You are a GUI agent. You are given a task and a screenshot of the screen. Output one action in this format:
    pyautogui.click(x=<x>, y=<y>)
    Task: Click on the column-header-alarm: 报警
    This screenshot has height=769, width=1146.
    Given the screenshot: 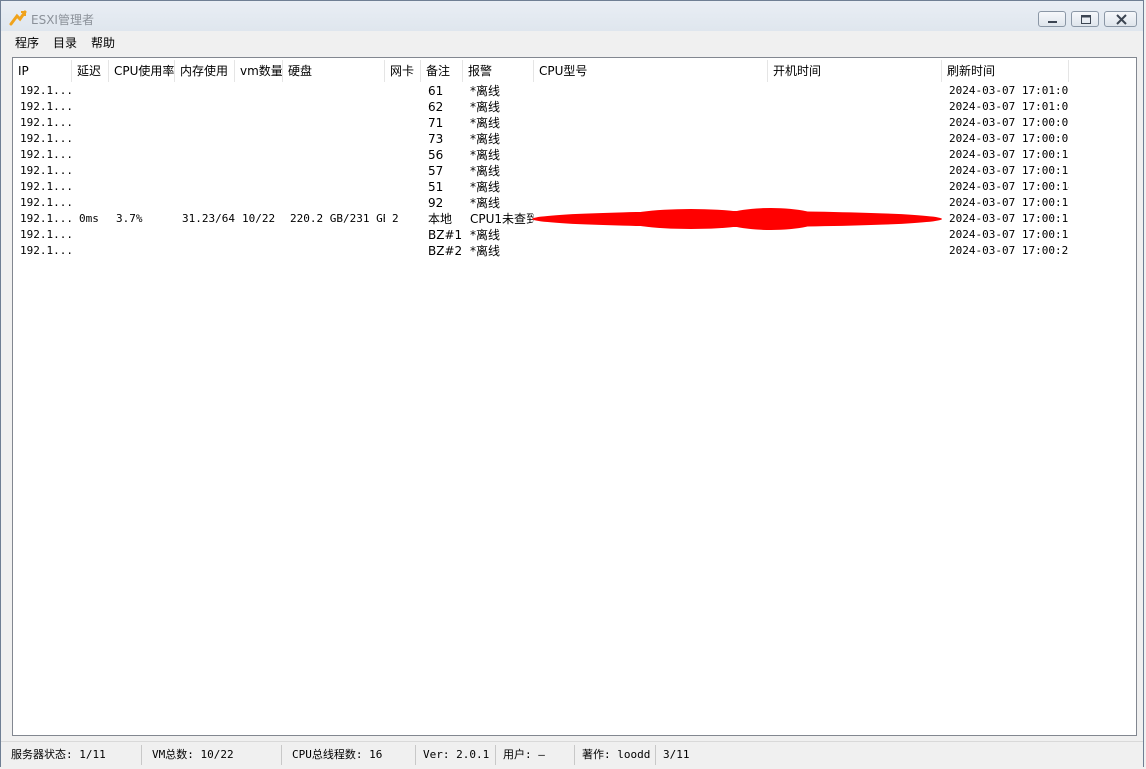 What is the action you would take?
    pyautogui.click(x=498, y=71)
    